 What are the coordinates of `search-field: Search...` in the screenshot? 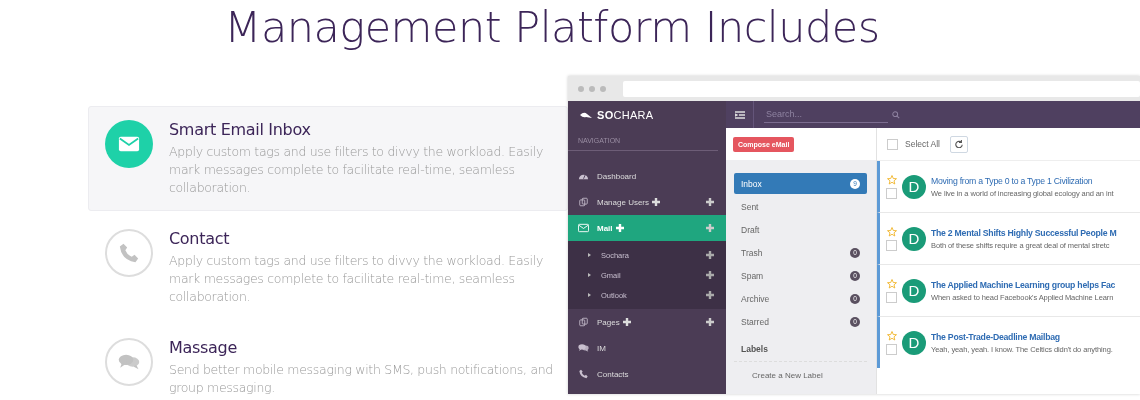 It's located at (826, 114).